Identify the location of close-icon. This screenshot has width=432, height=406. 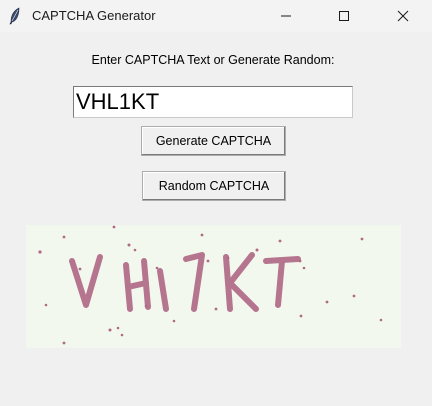
(403, 16).